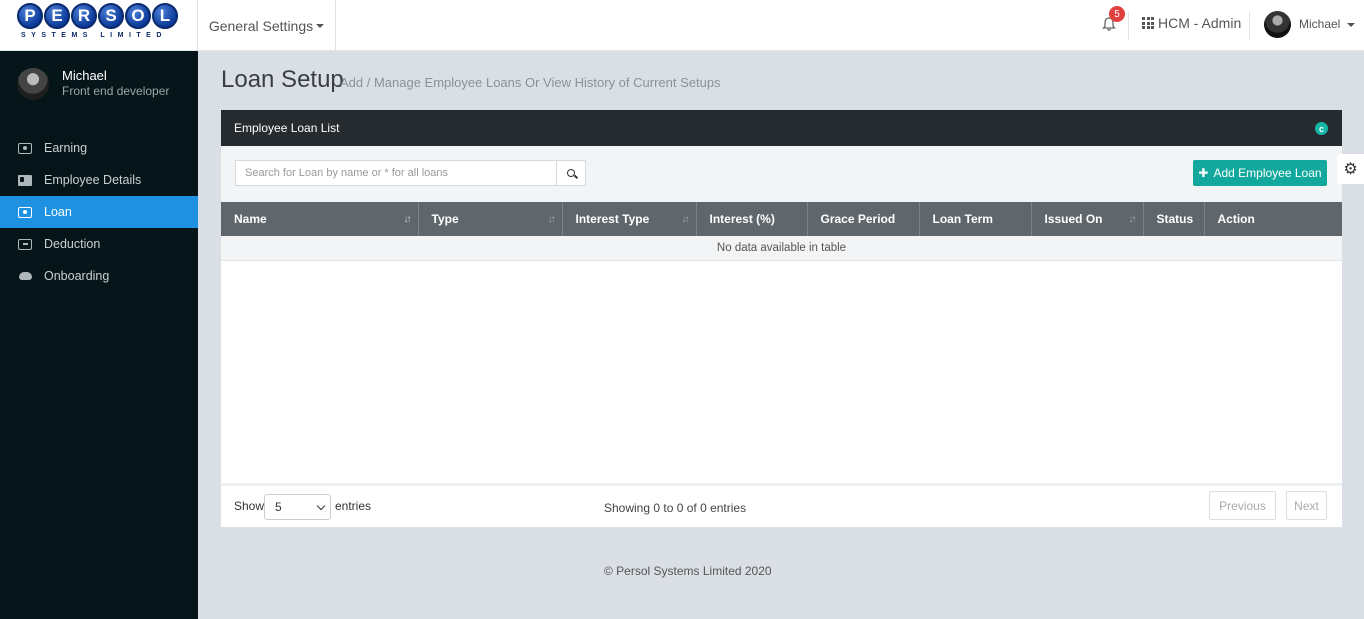  I want to click on sidebar-item-loan: Loan, so click(99, 212).